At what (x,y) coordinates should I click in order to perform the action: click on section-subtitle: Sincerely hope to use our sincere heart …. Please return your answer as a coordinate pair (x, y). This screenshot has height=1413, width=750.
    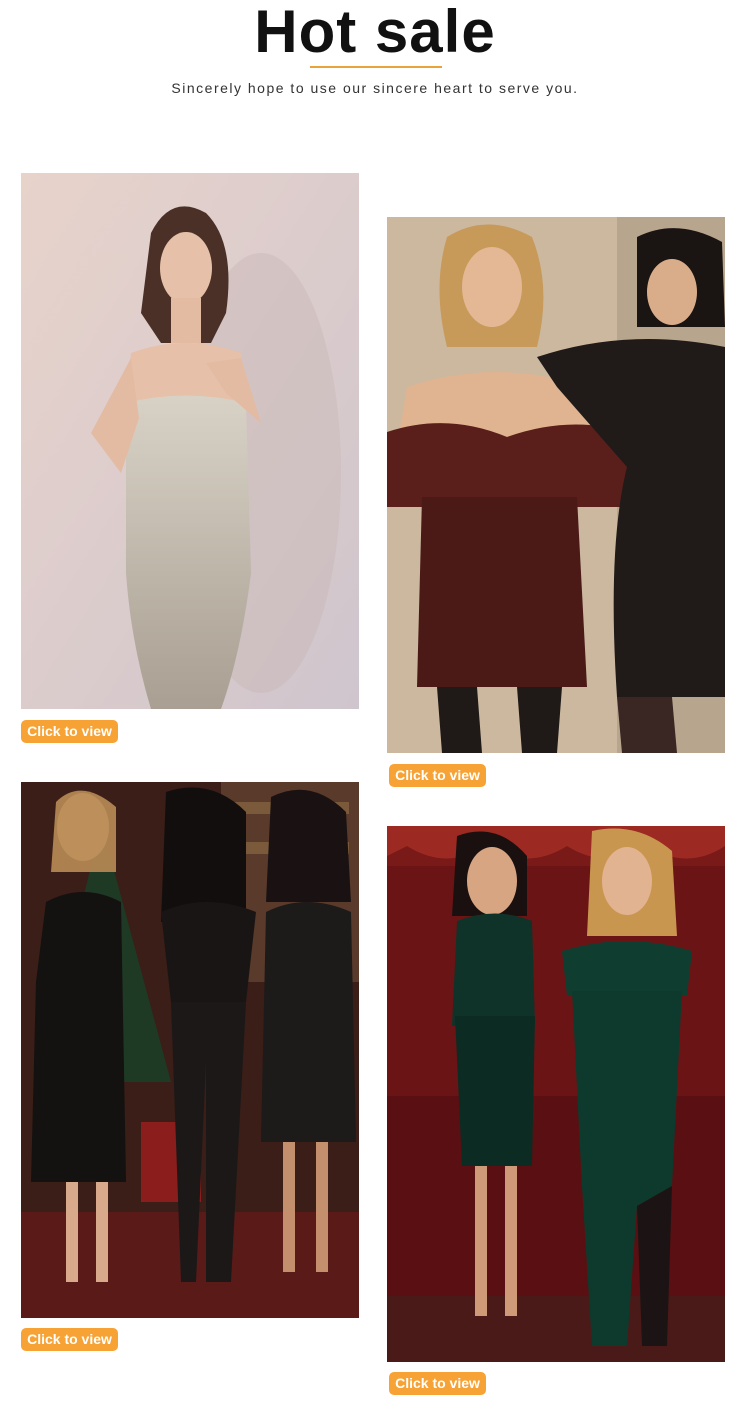
    Looking at the image, I should click on (375, 88).